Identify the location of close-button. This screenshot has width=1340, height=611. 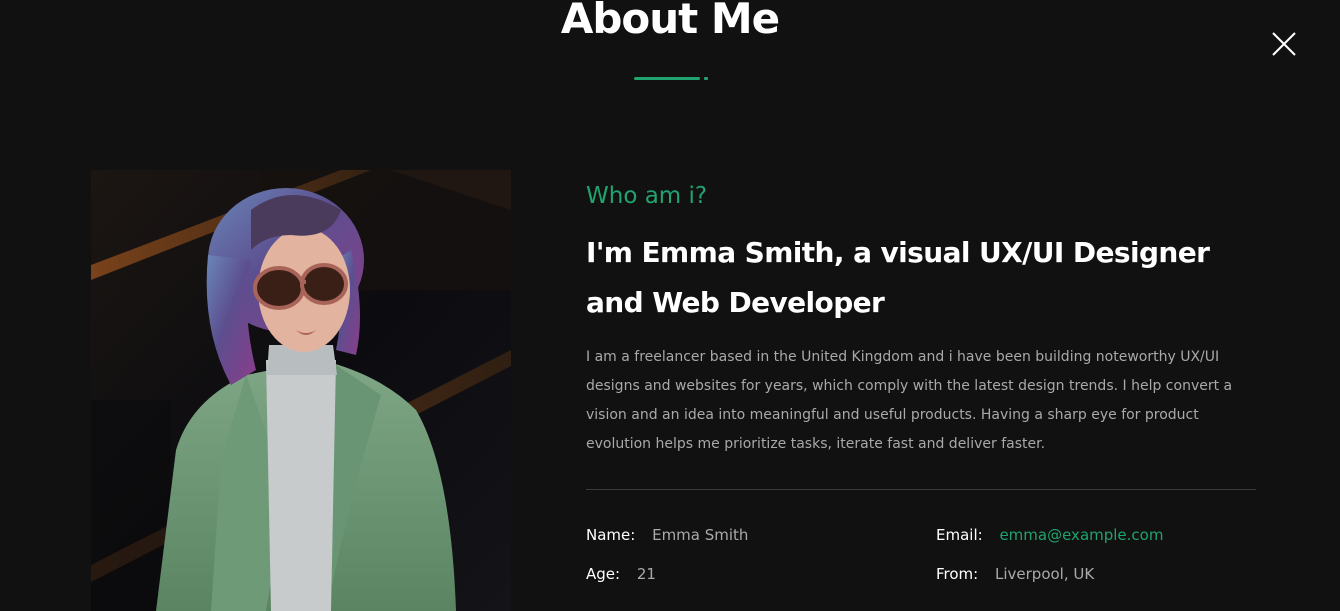
(1284, 44).